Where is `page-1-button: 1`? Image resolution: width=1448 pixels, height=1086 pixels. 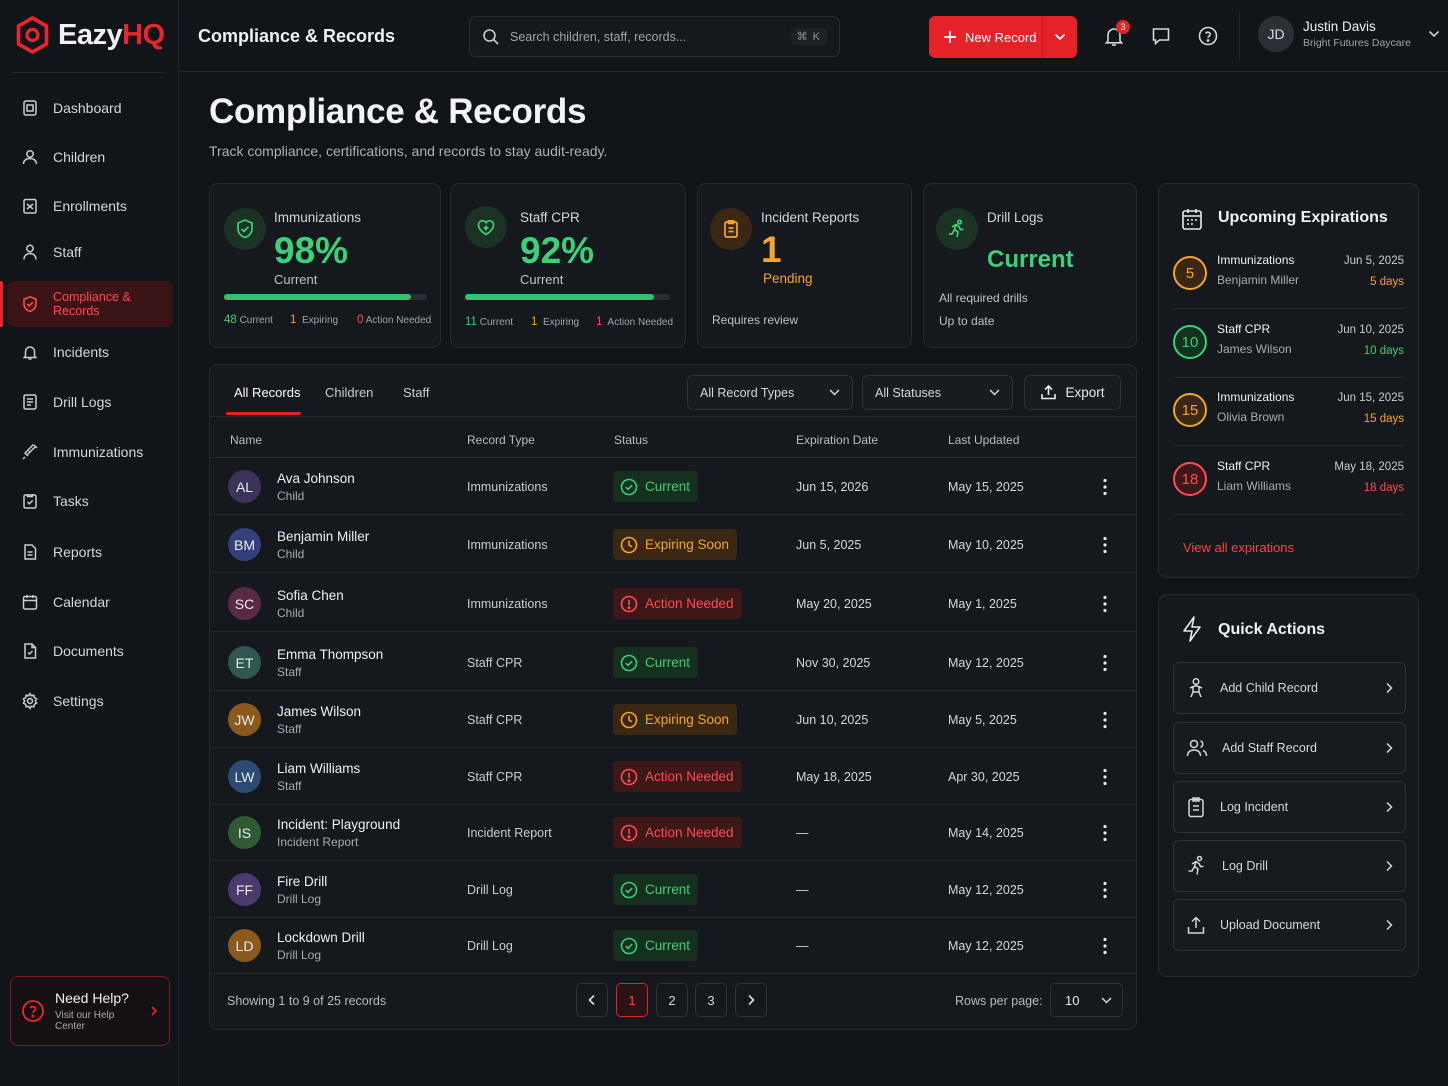
page-1-button: 1 is located at coordinates (632, 1000).